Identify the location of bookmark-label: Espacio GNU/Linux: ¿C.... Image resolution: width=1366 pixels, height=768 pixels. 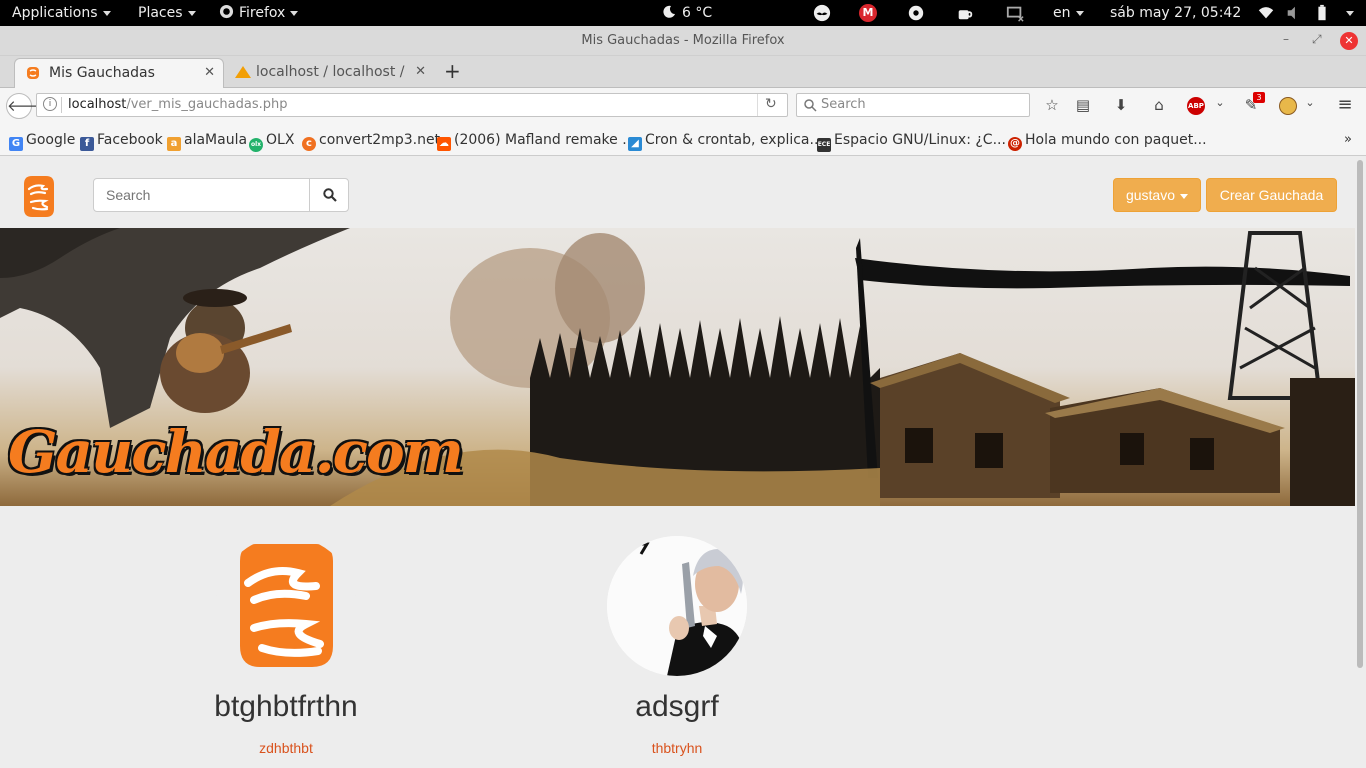
(920, 140).